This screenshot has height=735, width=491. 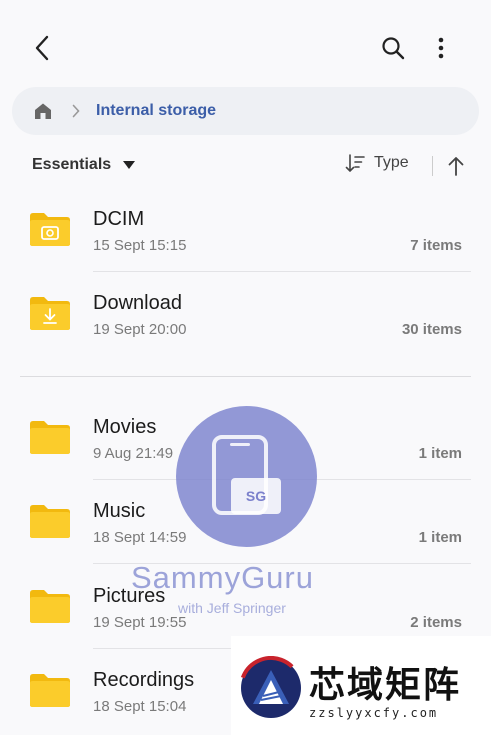 What do you see at coordinates (50, 229) in the screenshot?
I see `camera-folder-icon` at bounding box center [50, 229].